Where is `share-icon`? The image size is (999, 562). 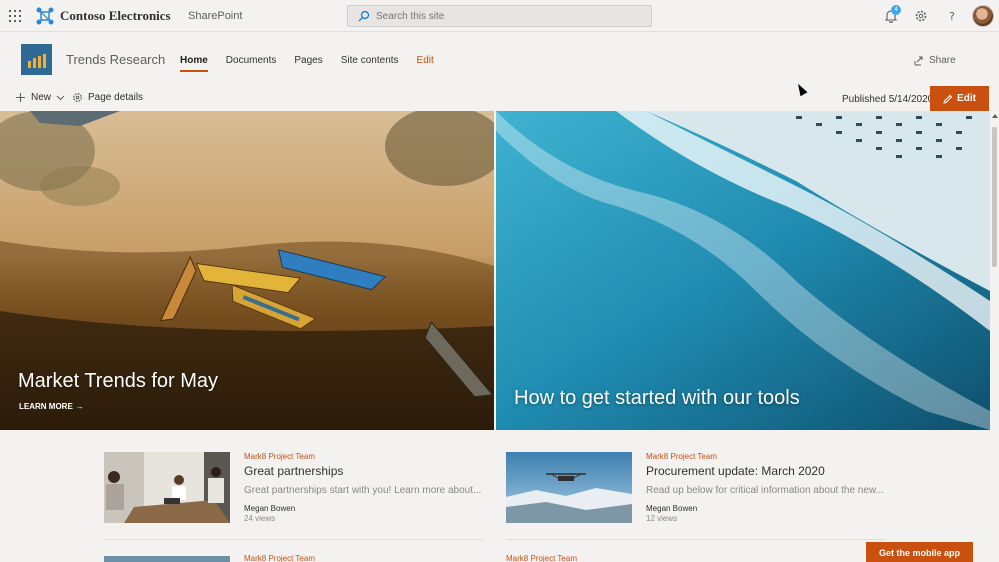
share-icon is located at coordinates (918, 60).